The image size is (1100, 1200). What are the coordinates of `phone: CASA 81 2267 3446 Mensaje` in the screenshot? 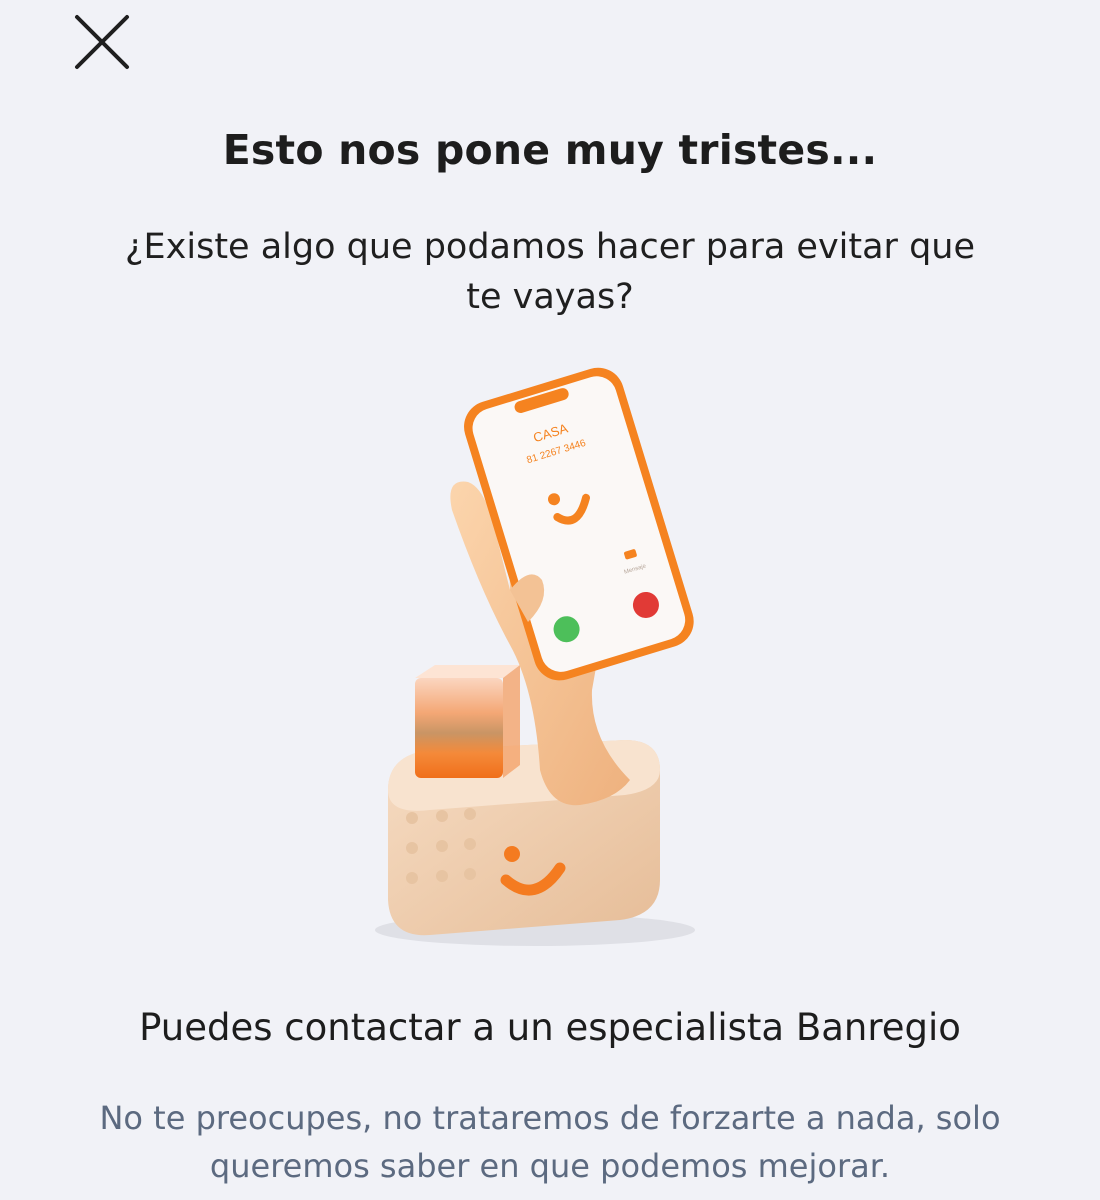 It's located at (579, 524).